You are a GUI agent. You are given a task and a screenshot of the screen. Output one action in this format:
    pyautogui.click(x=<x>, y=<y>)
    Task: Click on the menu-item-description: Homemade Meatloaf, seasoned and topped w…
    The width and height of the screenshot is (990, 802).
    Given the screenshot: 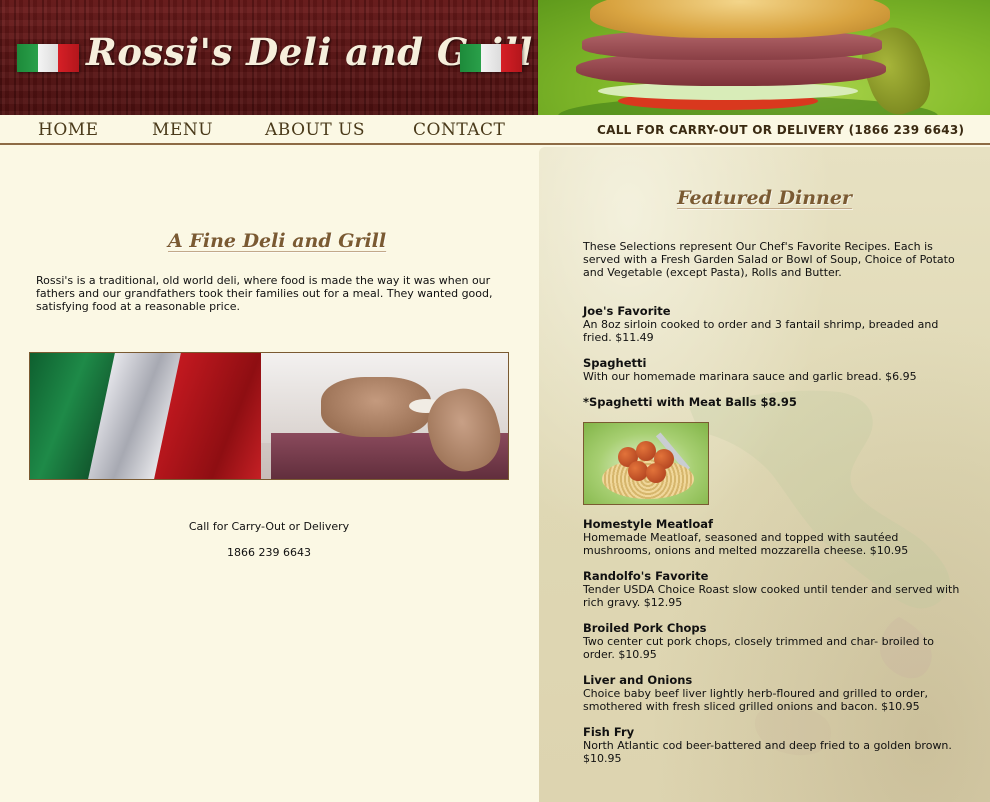 What is the action you would take?
    pyautogui.click(x=746, y=544)
    